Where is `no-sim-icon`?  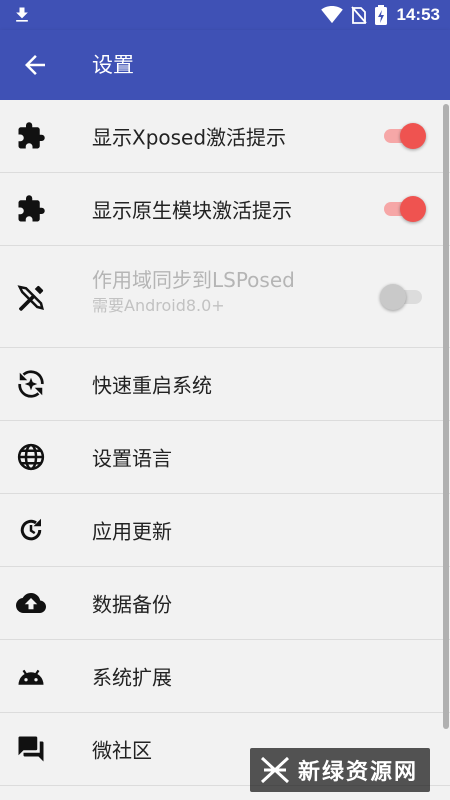
no-sim-icon is located at coordinates (358, 15).